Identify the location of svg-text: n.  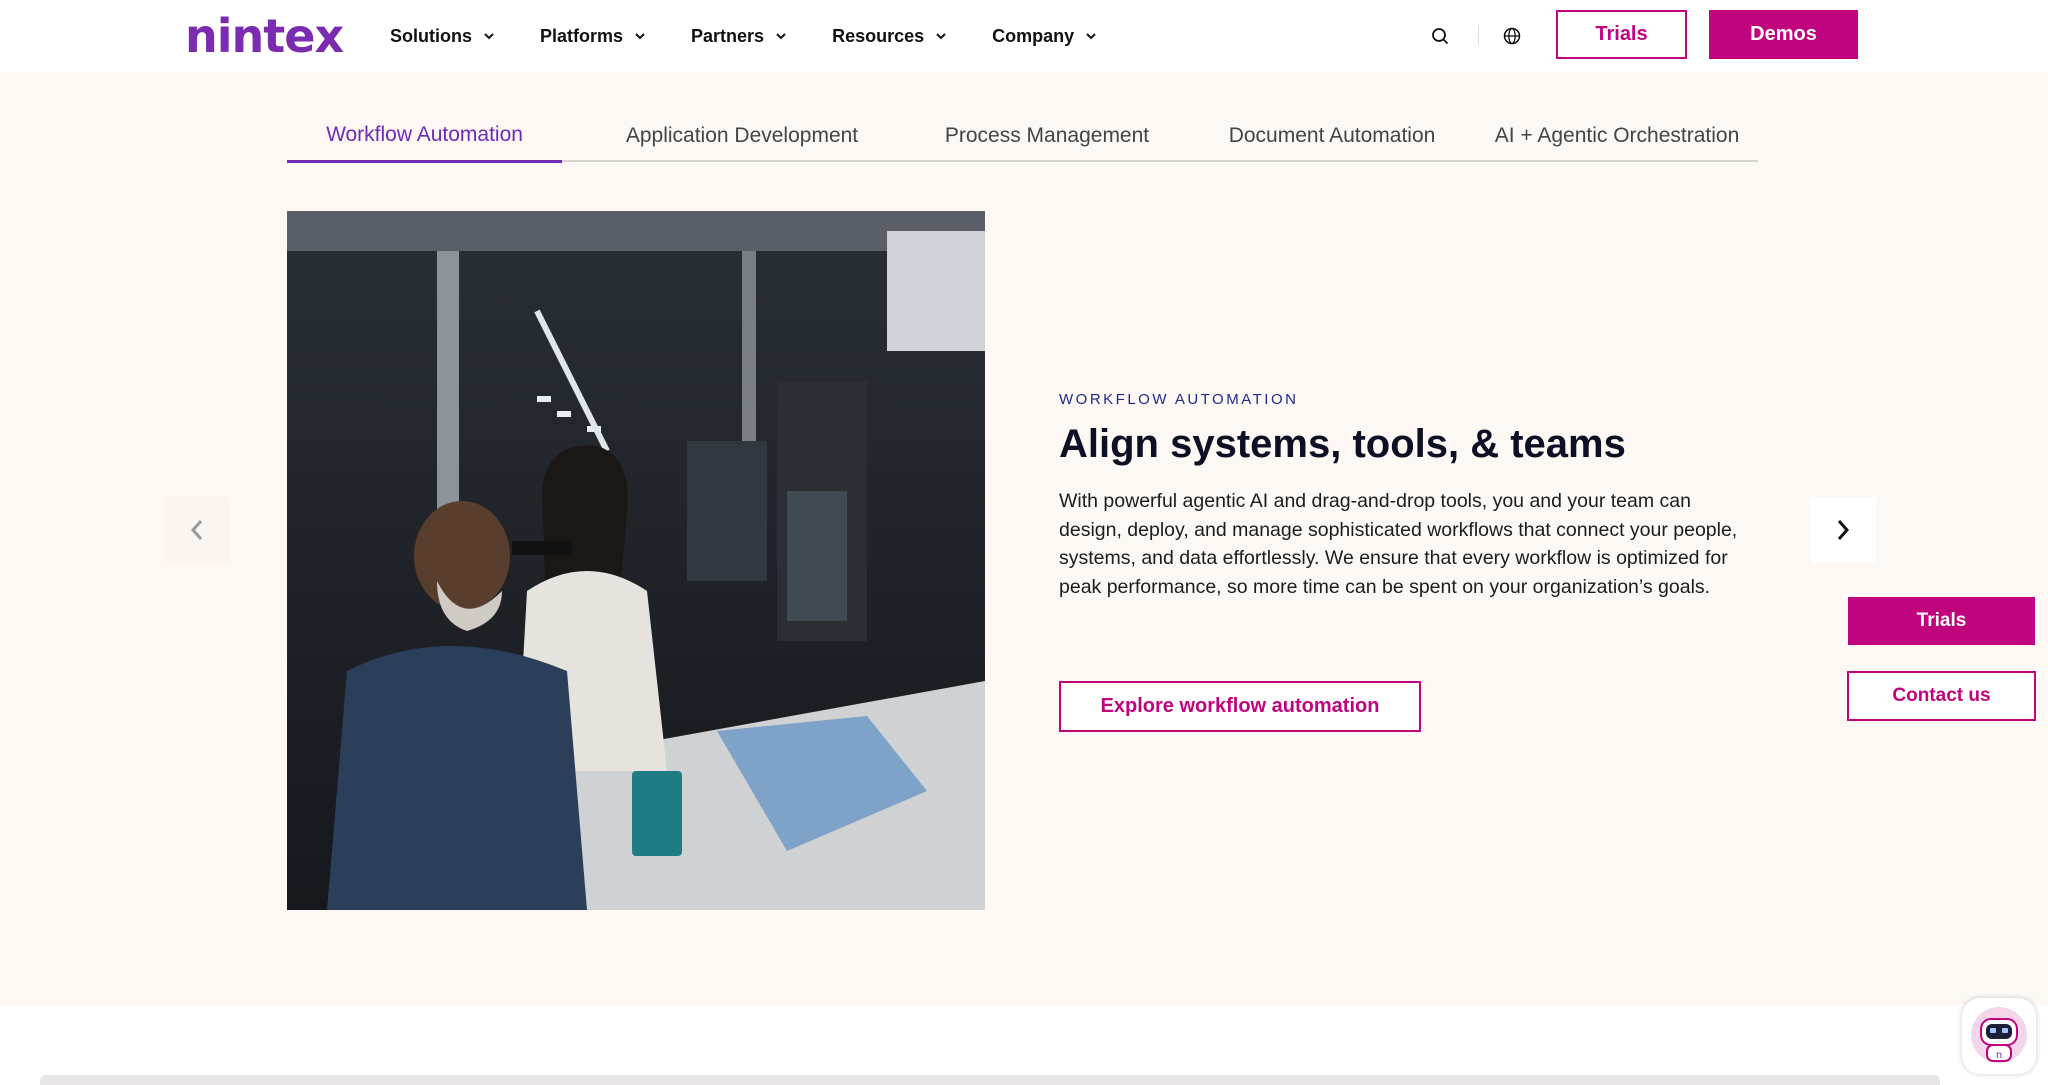
(1999, 1055).